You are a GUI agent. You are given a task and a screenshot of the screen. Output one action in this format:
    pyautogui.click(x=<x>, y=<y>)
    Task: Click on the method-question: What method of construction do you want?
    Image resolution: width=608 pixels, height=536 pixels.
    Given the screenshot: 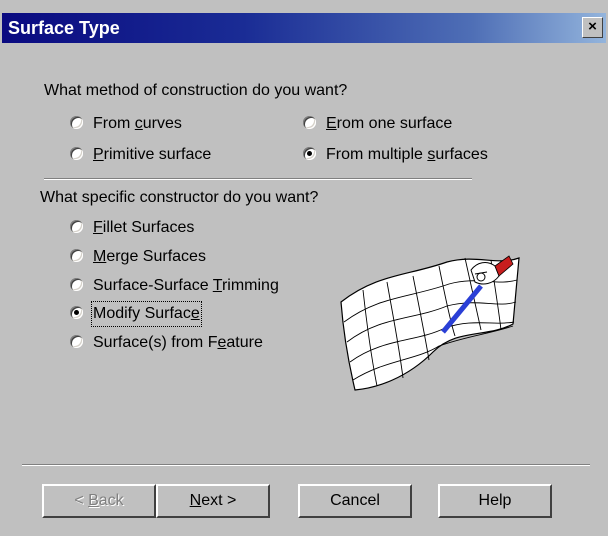 What is the action you would take?
    pyautogui.click(x=196, y=90)
    